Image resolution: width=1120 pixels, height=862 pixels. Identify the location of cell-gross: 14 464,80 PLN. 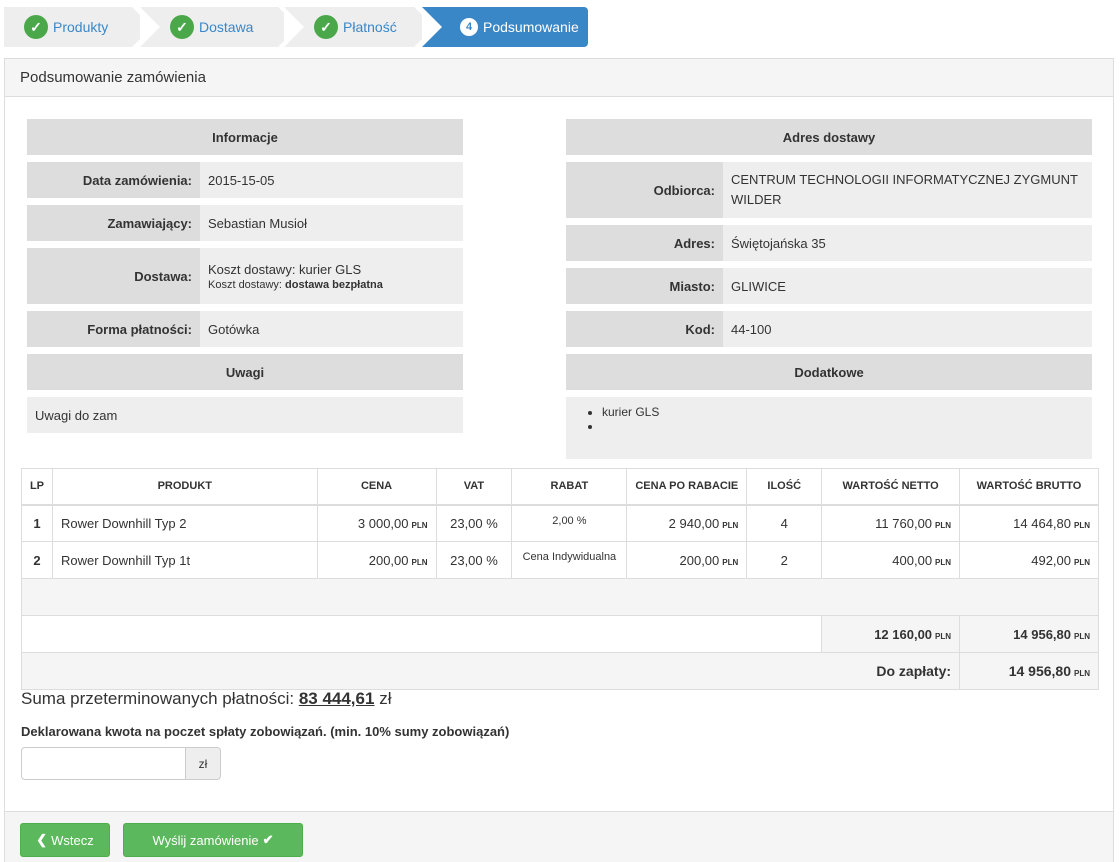
(1029, 523).